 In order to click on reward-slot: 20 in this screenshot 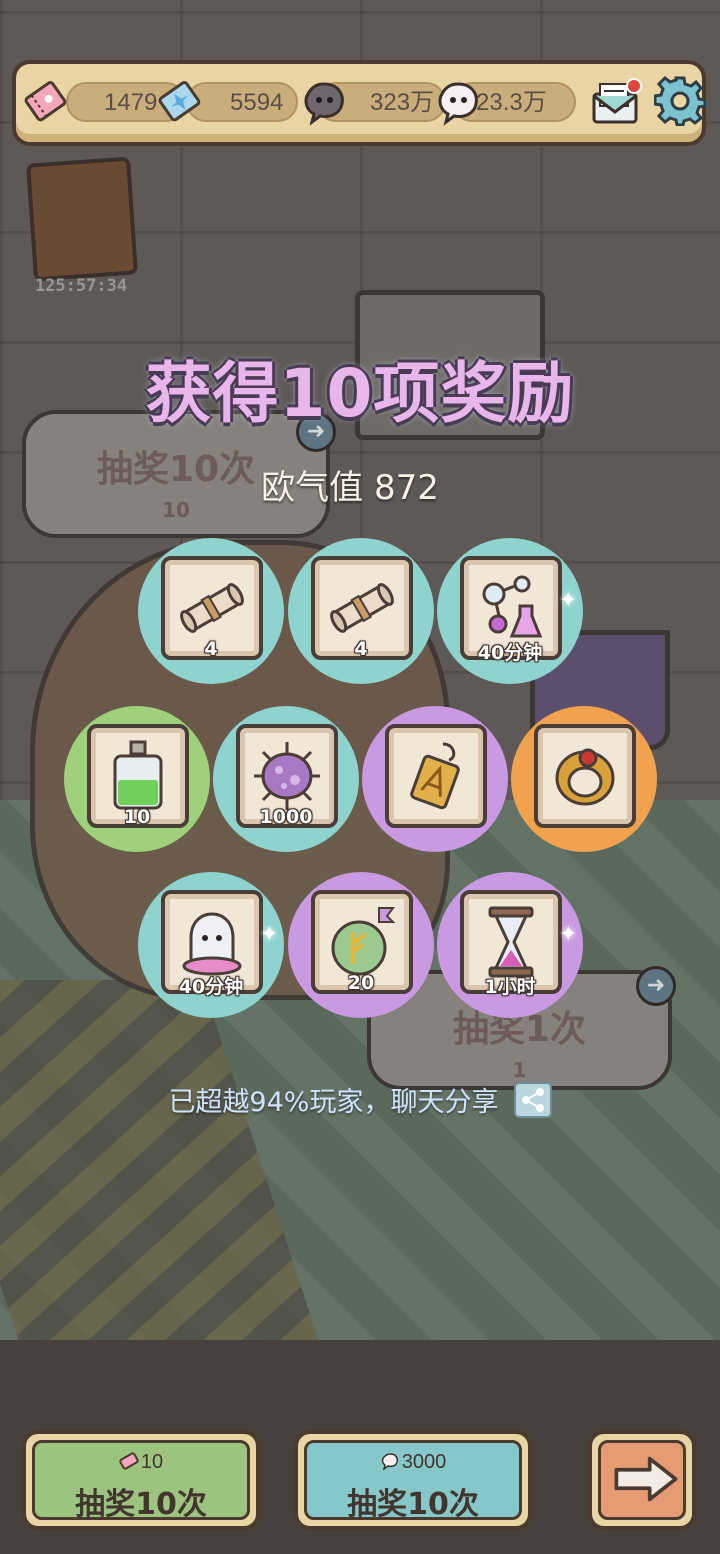, I will do `click(361, 945)`.